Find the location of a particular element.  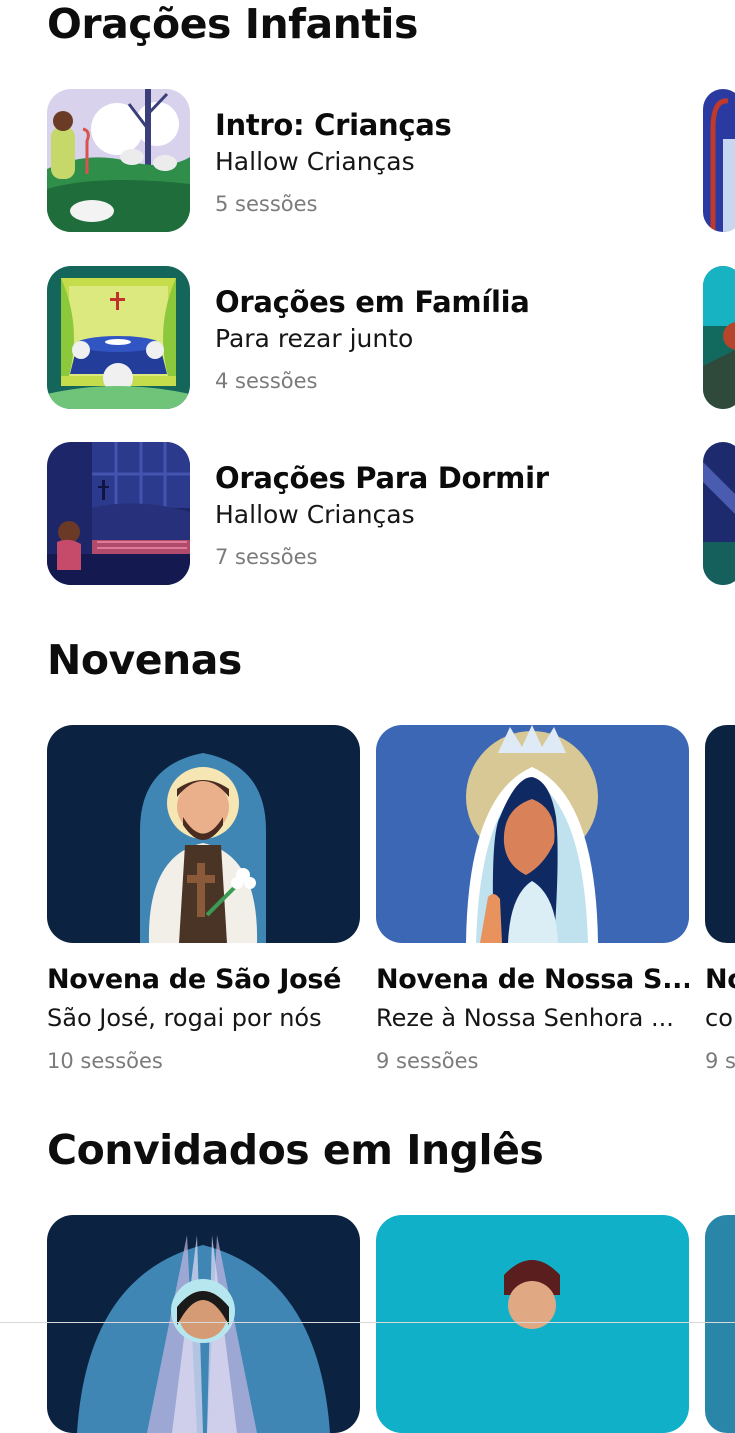

card-subtitle: São José, rogai por nós is located at coordinates (184, 1018).